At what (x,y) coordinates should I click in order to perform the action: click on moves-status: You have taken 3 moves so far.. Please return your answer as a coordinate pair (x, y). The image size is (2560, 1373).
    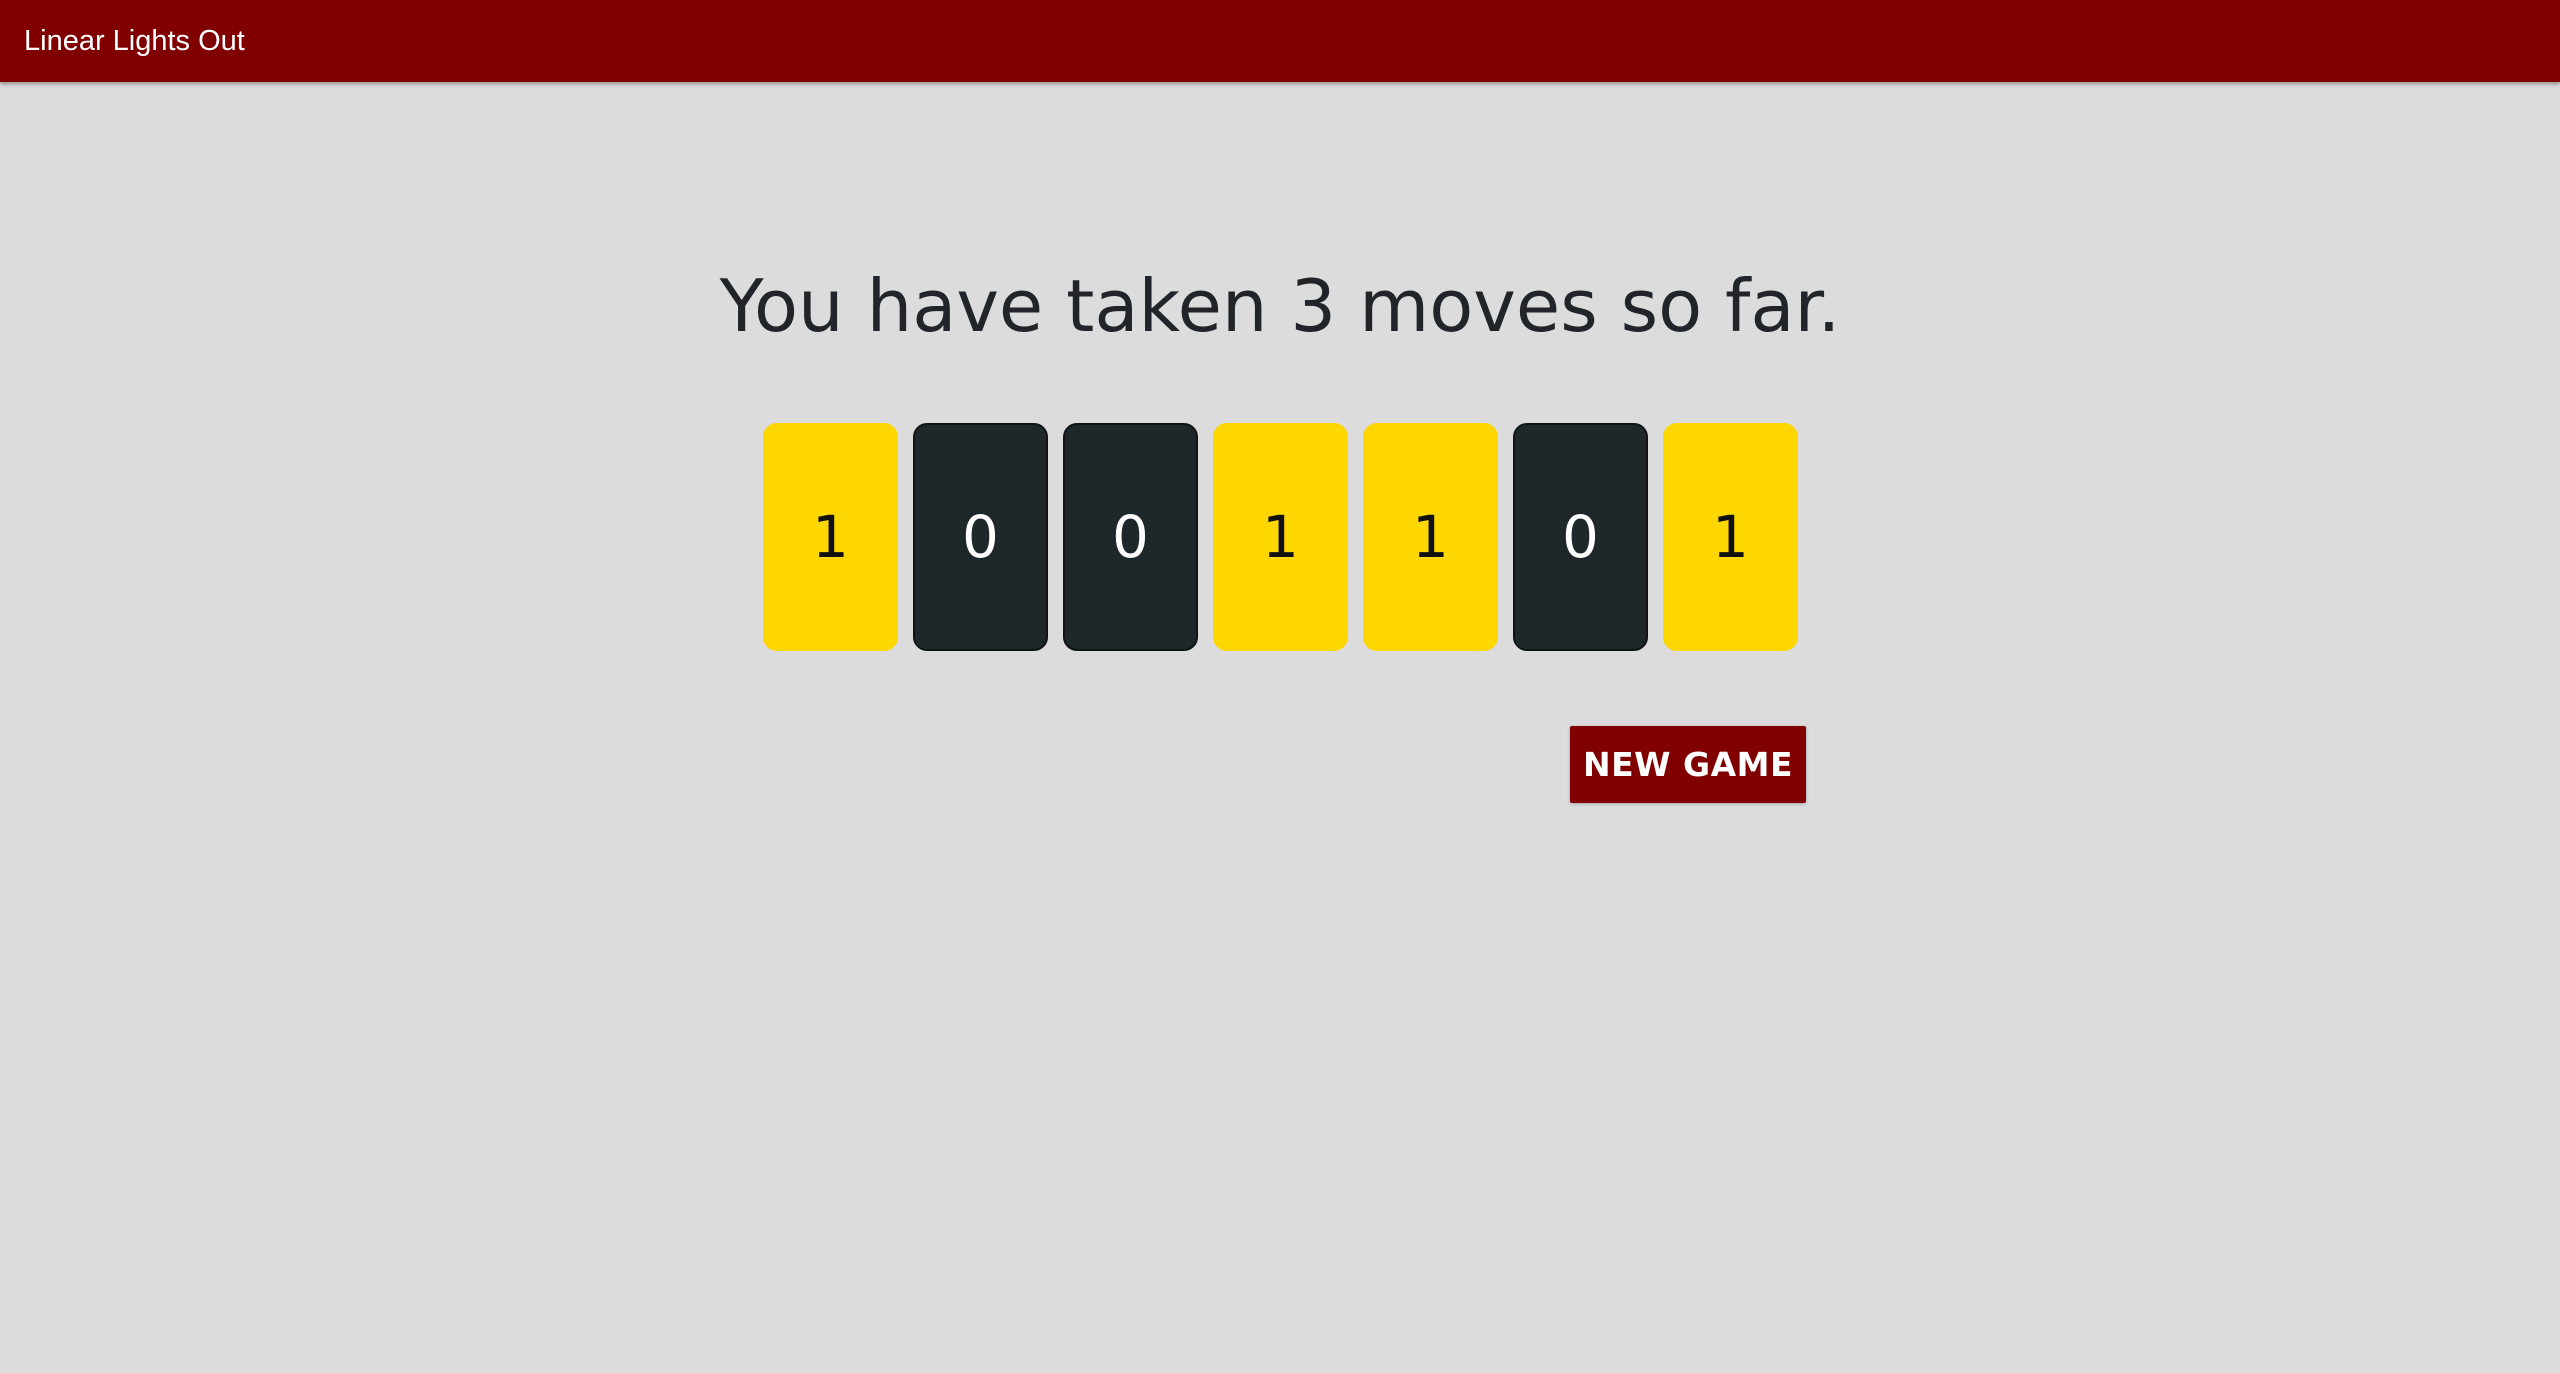
    Looking at the image, I should click on (1280, 306).